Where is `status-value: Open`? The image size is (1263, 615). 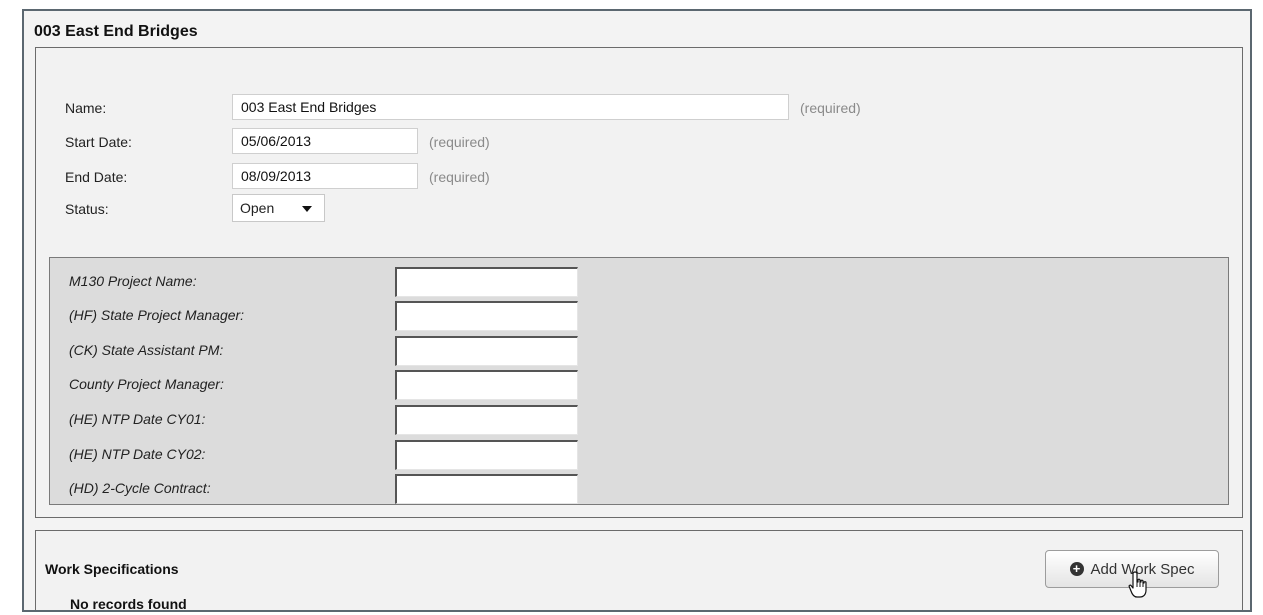 status-value: Open is located at coordinates (257, 208).